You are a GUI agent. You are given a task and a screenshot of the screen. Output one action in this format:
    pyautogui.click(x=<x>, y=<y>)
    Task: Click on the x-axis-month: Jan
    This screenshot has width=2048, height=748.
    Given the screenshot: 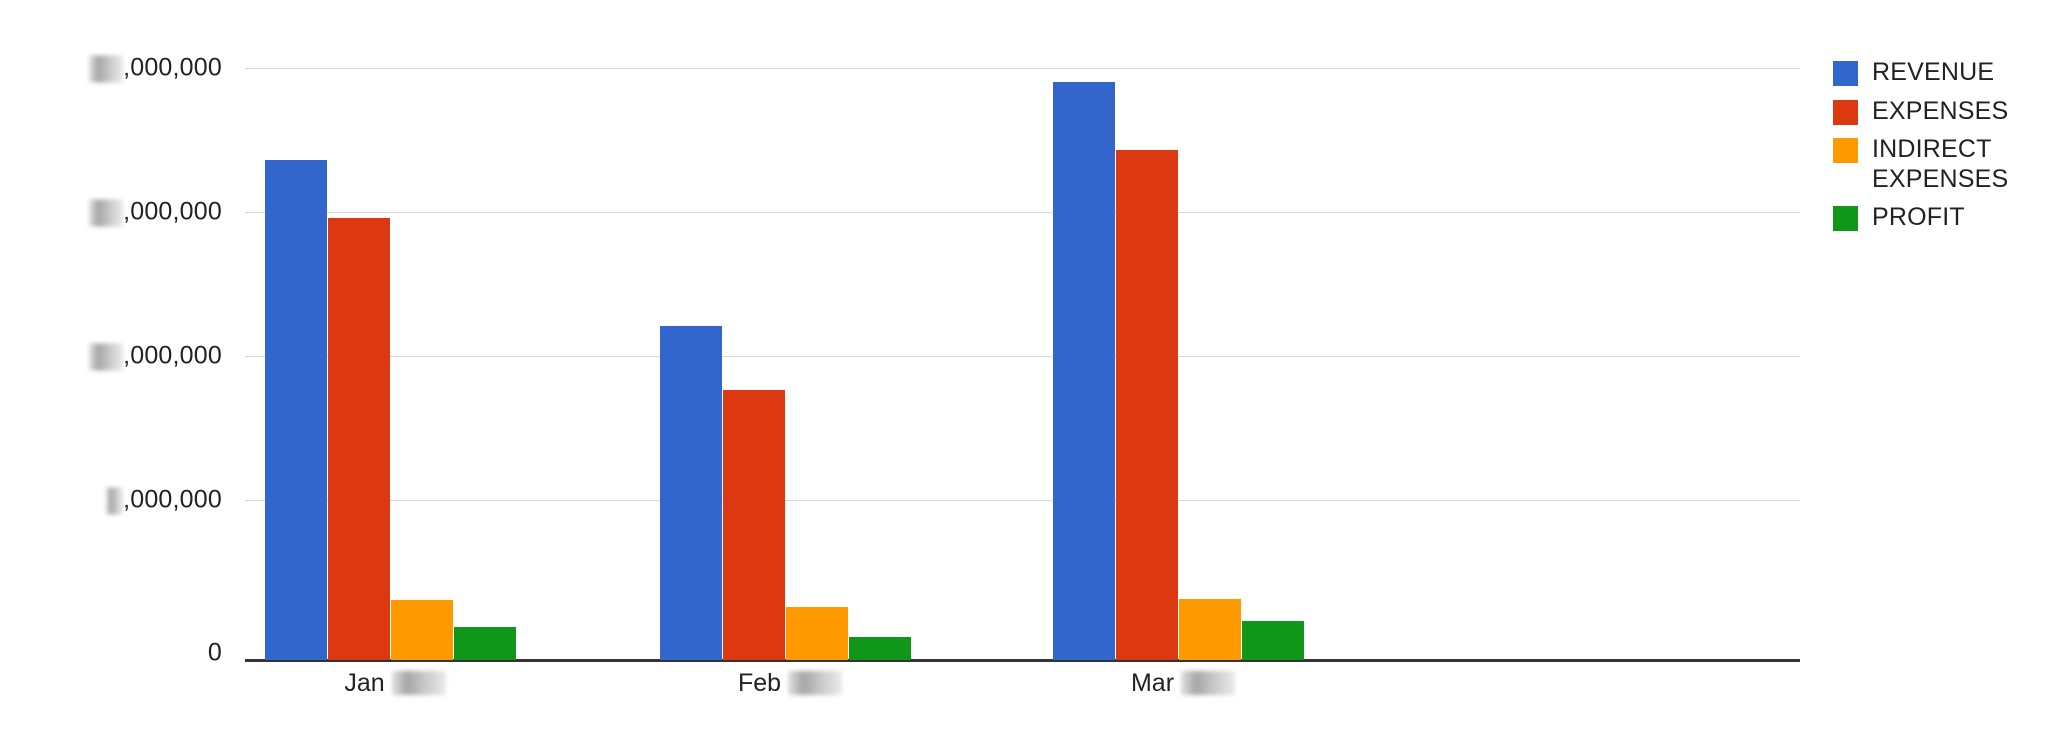 What is the action you would take?
    pyautogui.click(x=364, y=682)
    